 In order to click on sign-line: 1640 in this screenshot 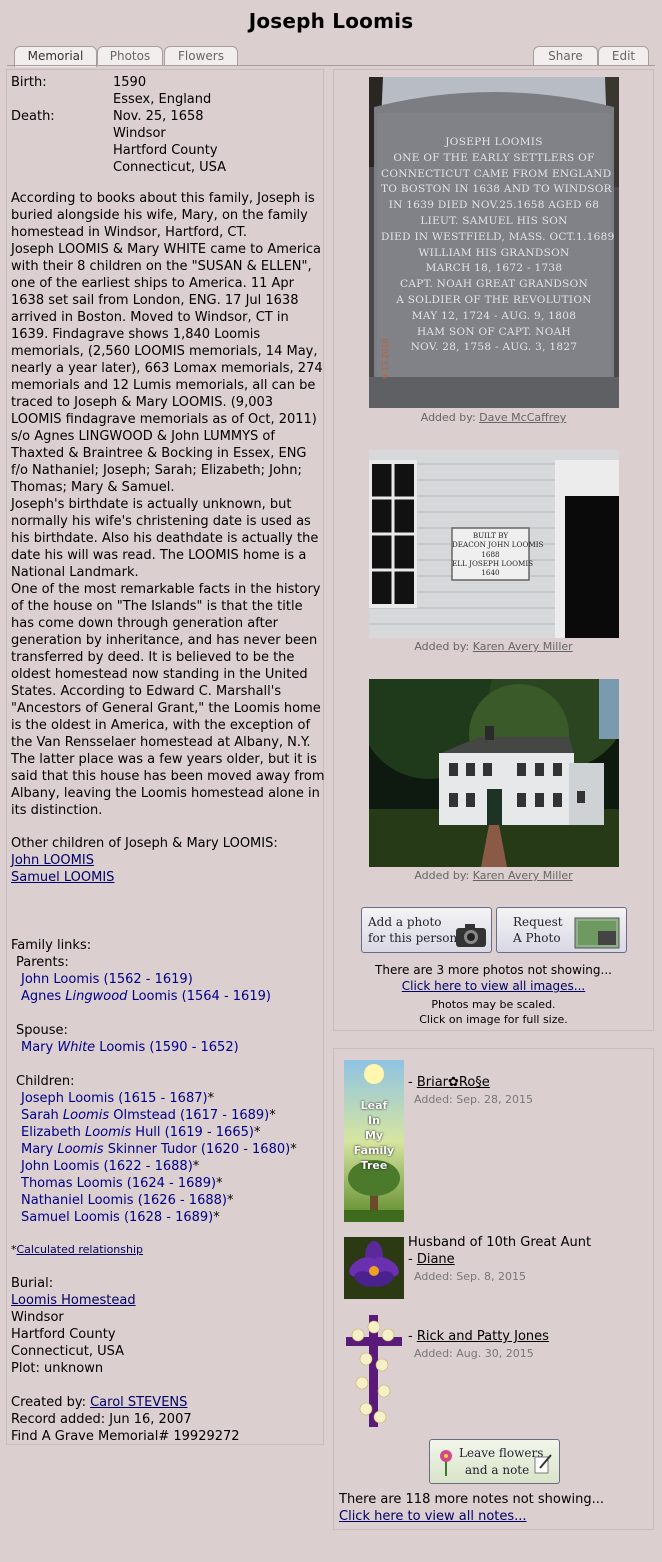, I will do `click(490, 573)`.